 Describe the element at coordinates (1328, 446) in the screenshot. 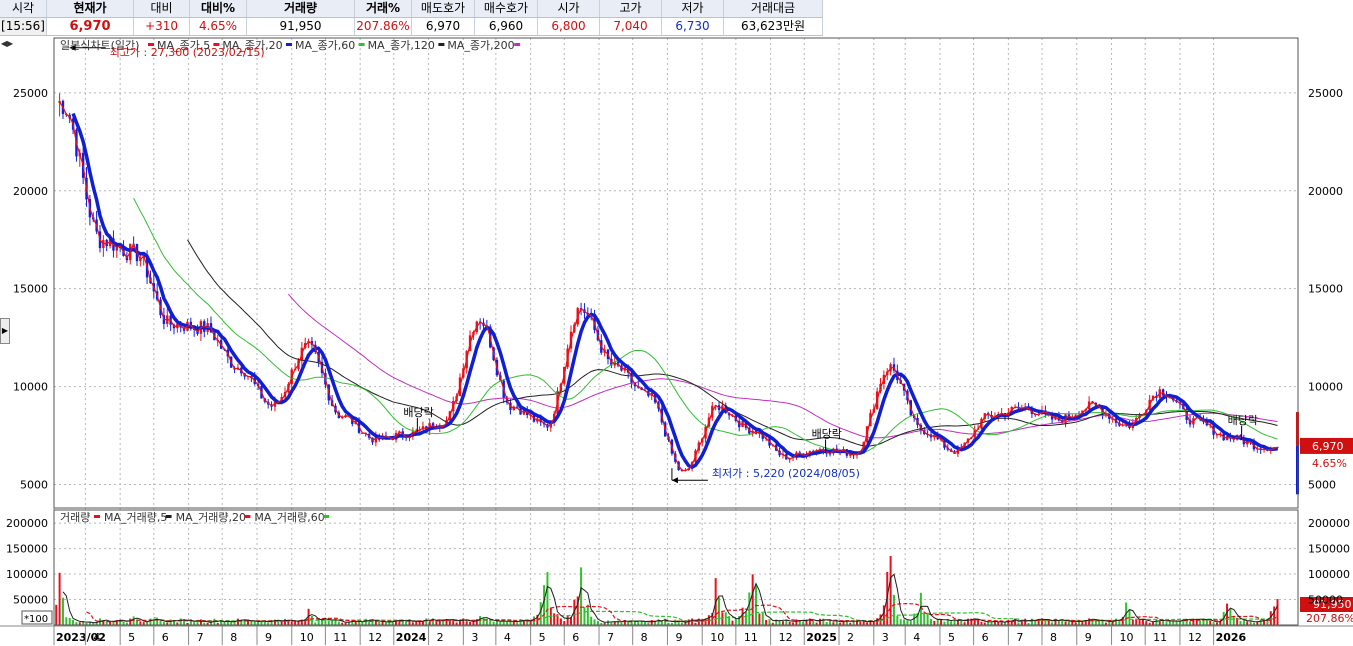

I see `current-price-value: 6,970` at that location.